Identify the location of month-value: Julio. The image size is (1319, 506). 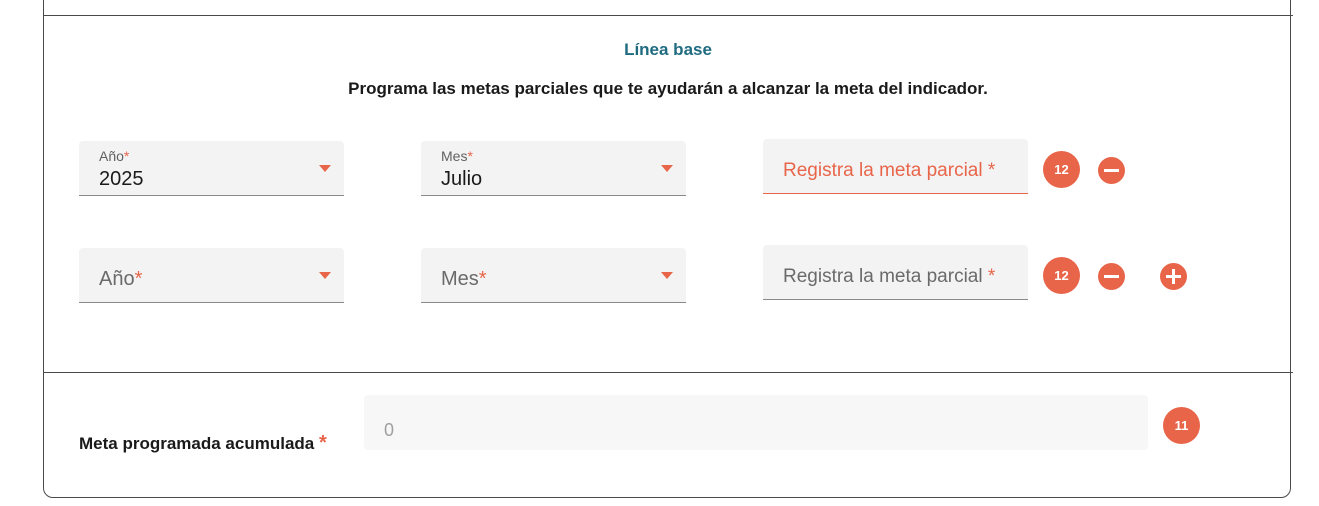
(462, 179).